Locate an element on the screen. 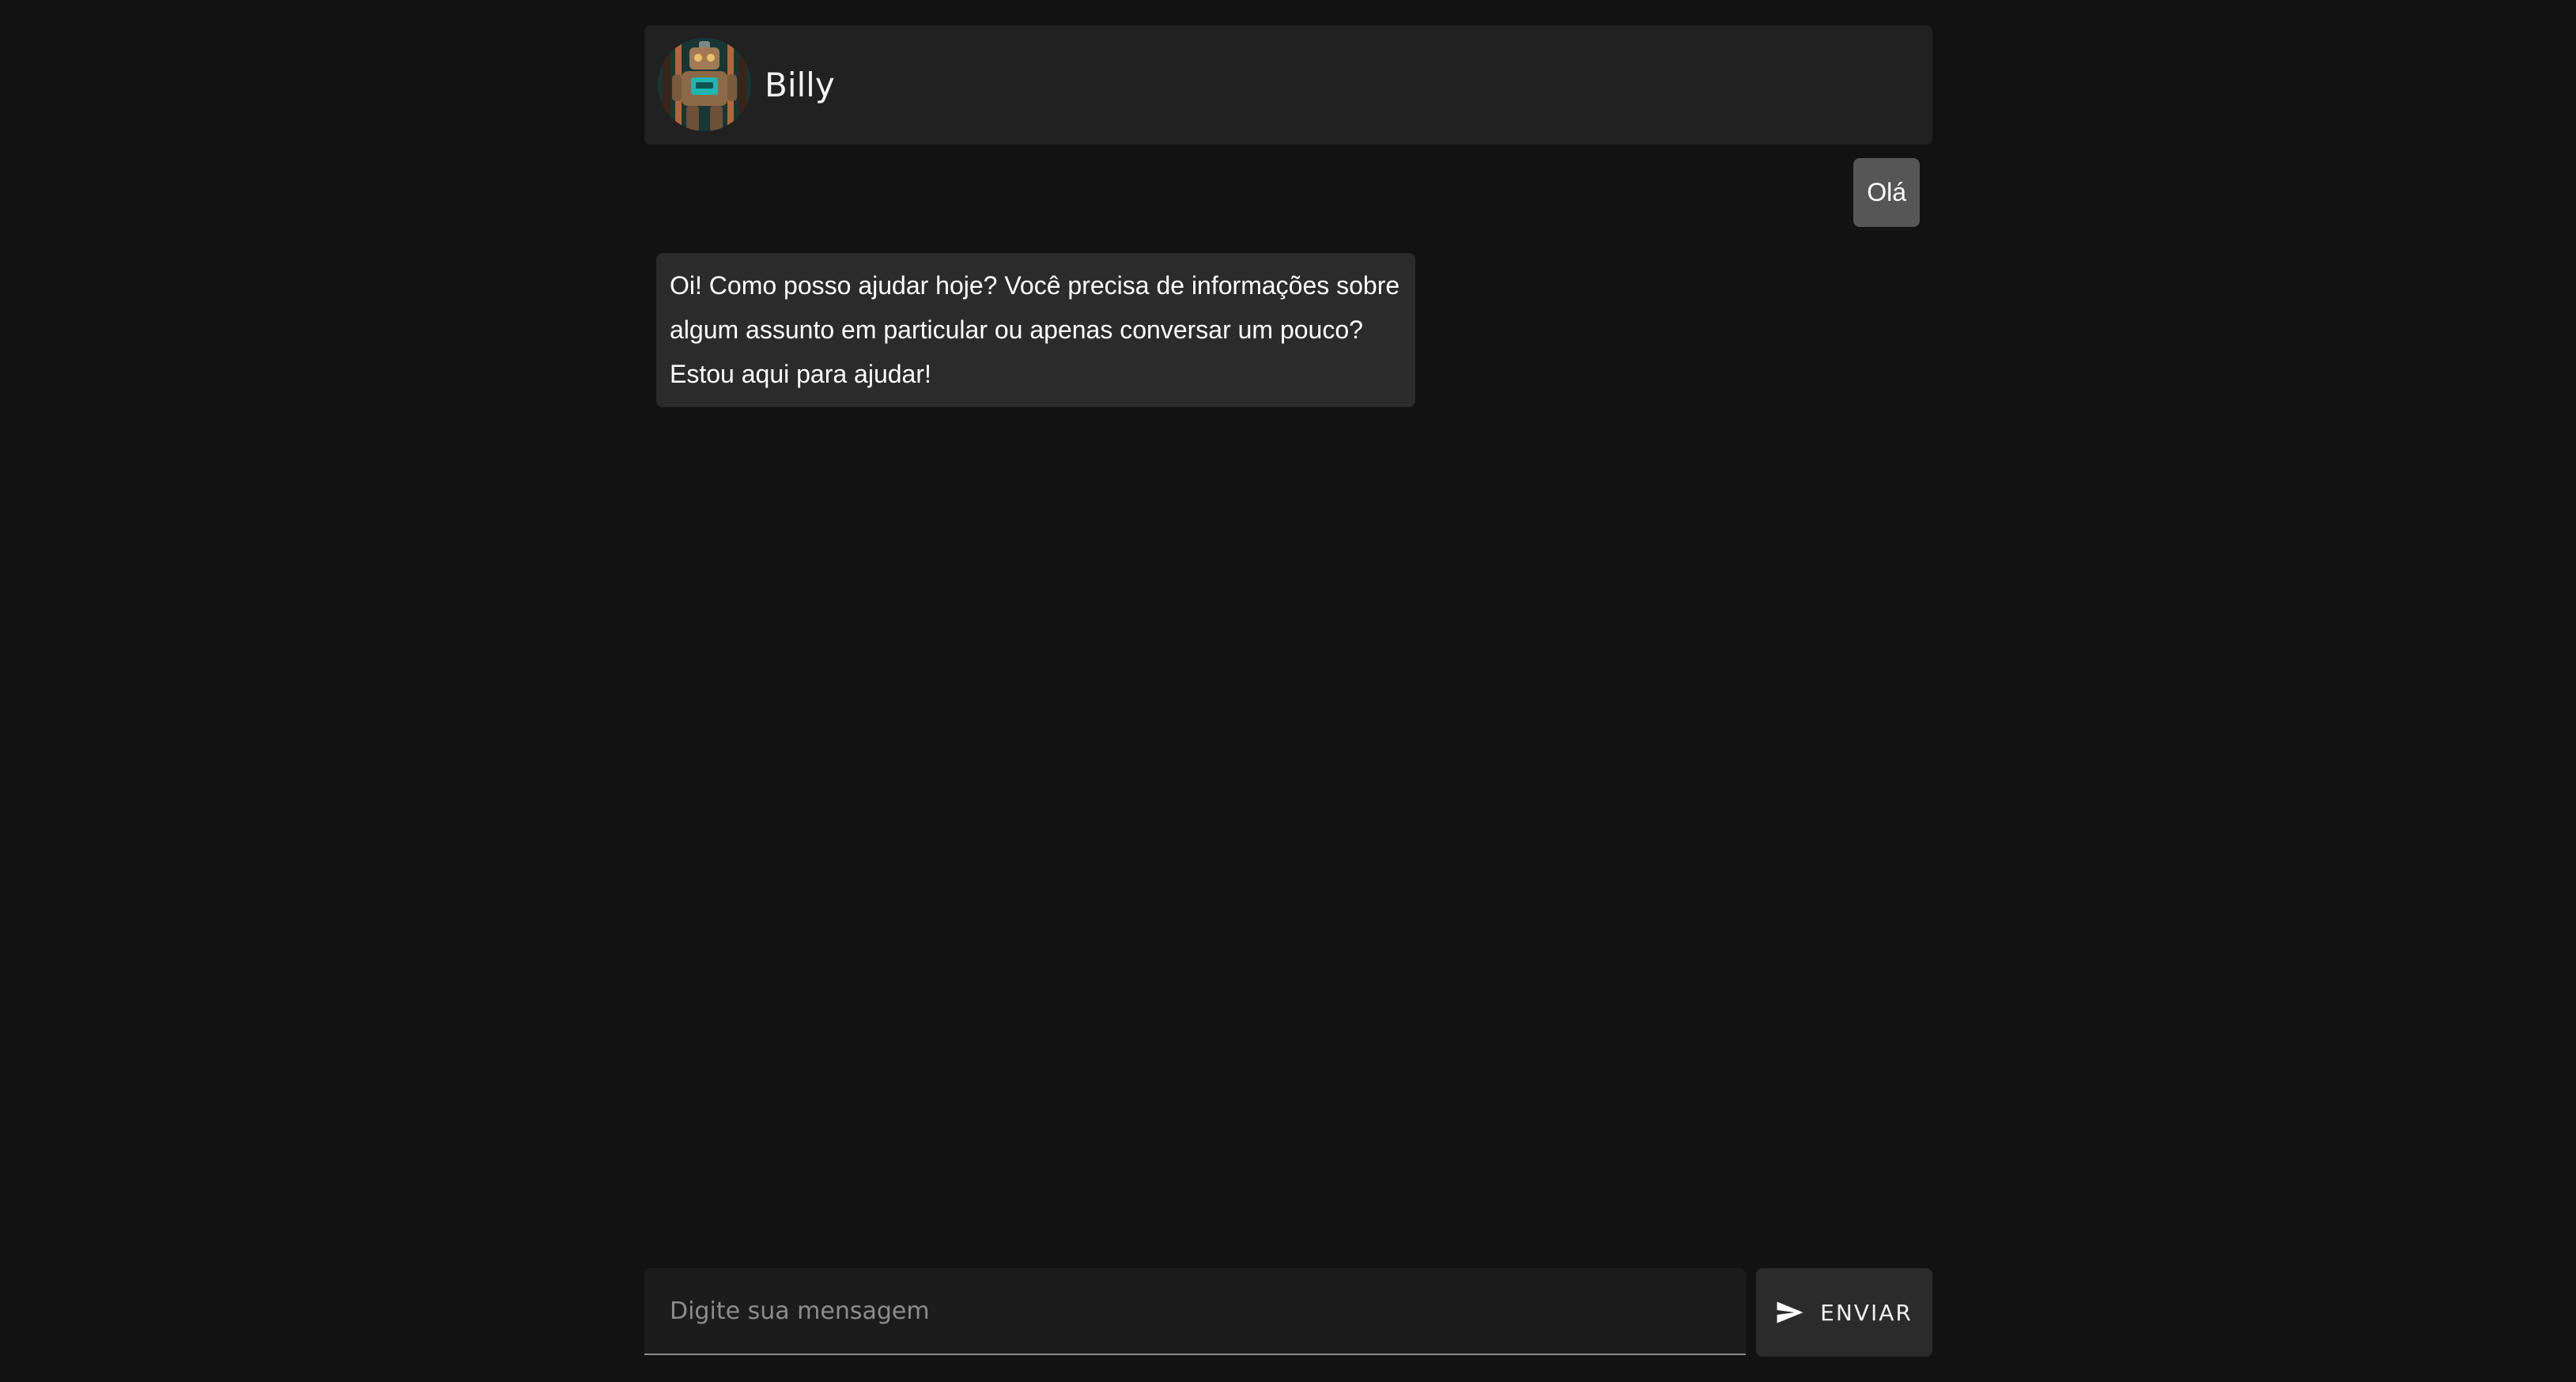  chat-header: Billy is located at coordinates (1288, 85).